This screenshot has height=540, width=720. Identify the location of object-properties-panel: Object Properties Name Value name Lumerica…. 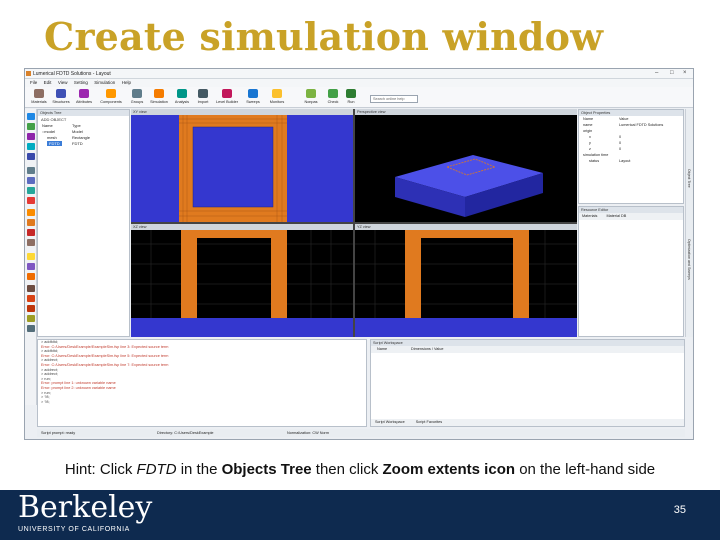
(631, 156).